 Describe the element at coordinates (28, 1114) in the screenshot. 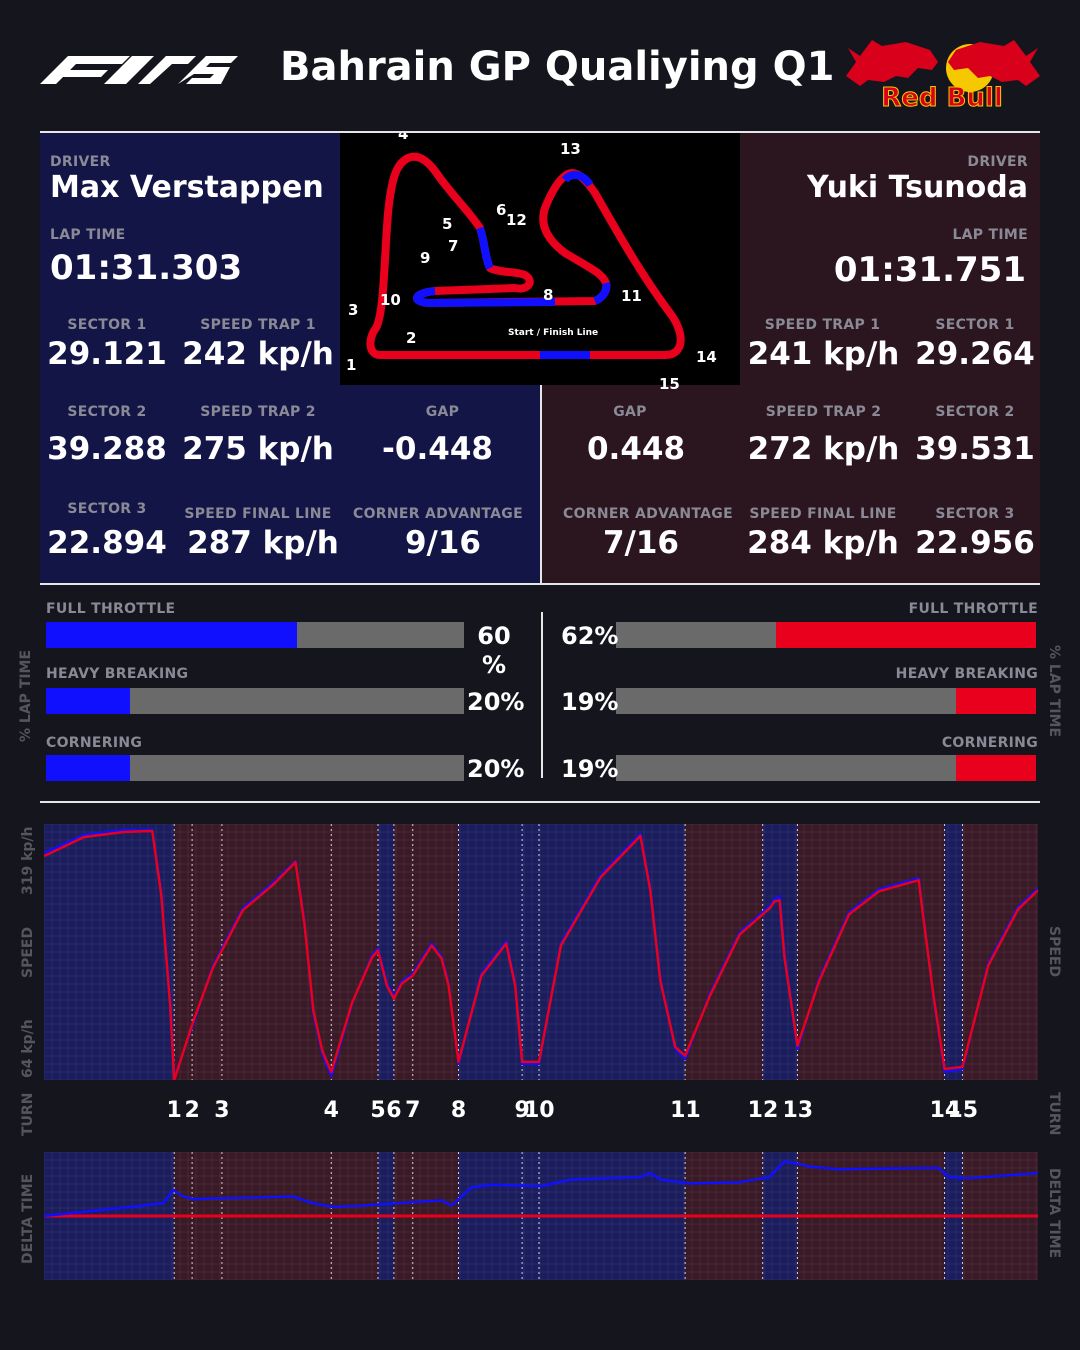

I see `turn-axis-label-left: TURN` at that location.